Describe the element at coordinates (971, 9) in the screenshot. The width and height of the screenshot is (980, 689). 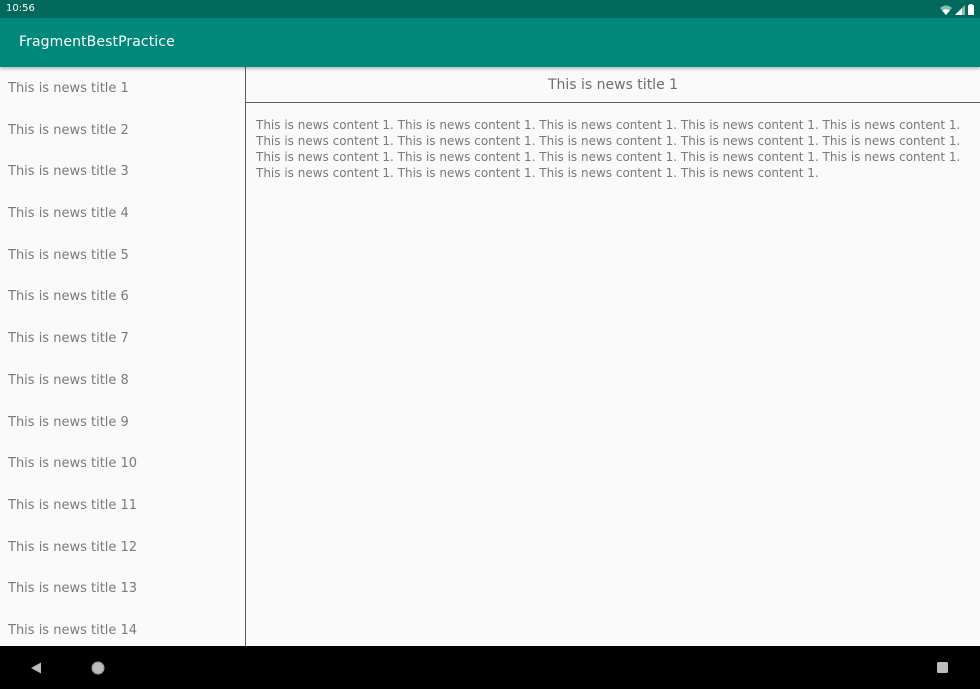
I see `battery-icon` at that location.